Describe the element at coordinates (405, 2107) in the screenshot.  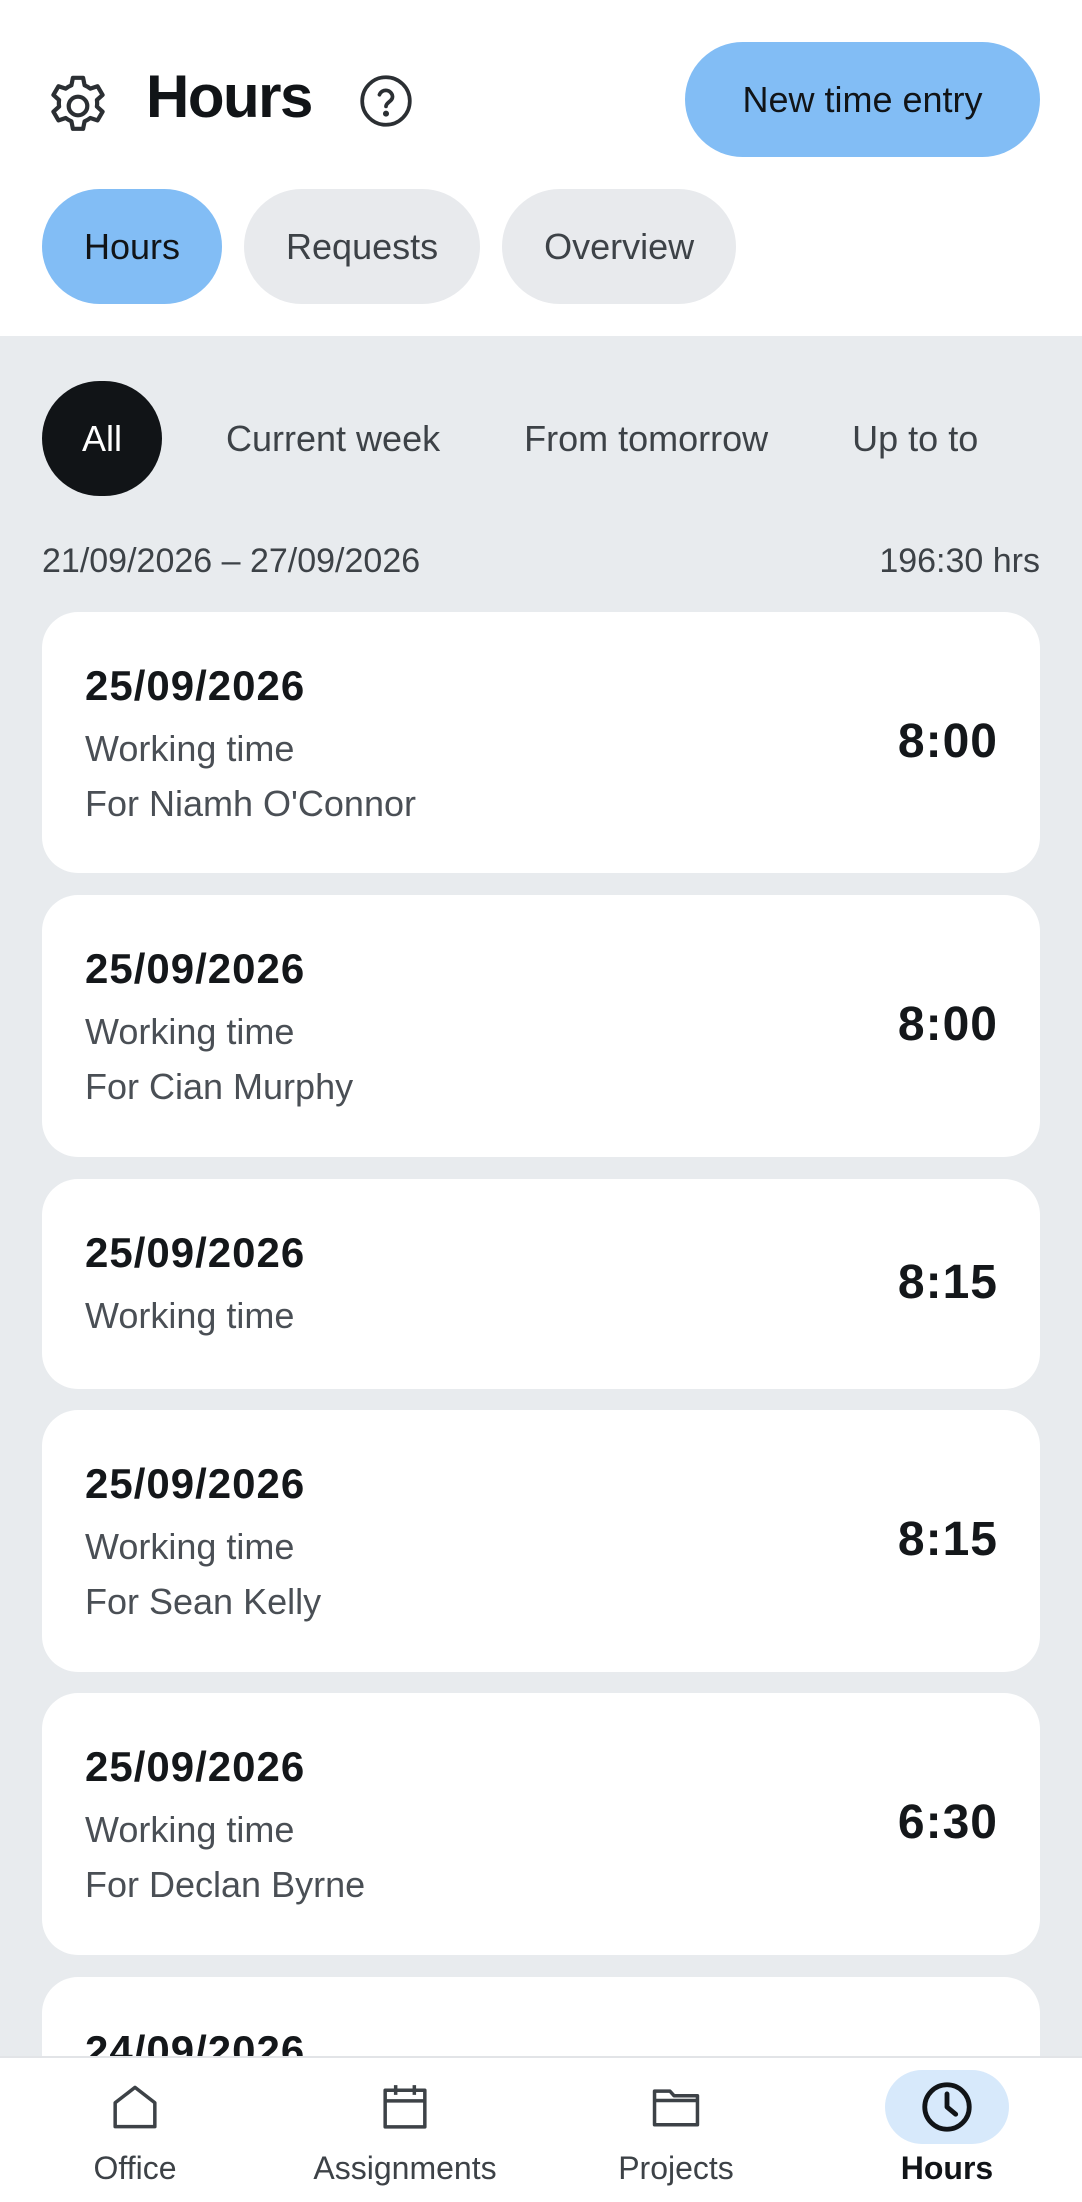
I see `calendar-icon` at that location.